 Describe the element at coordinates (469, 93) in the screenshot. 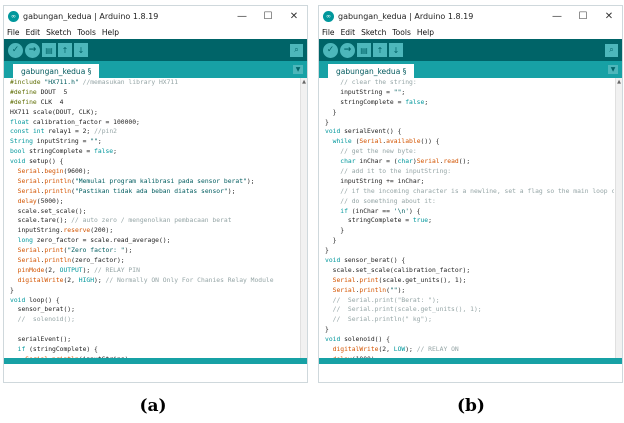

I see `code-line: inputString = "";` at that location.